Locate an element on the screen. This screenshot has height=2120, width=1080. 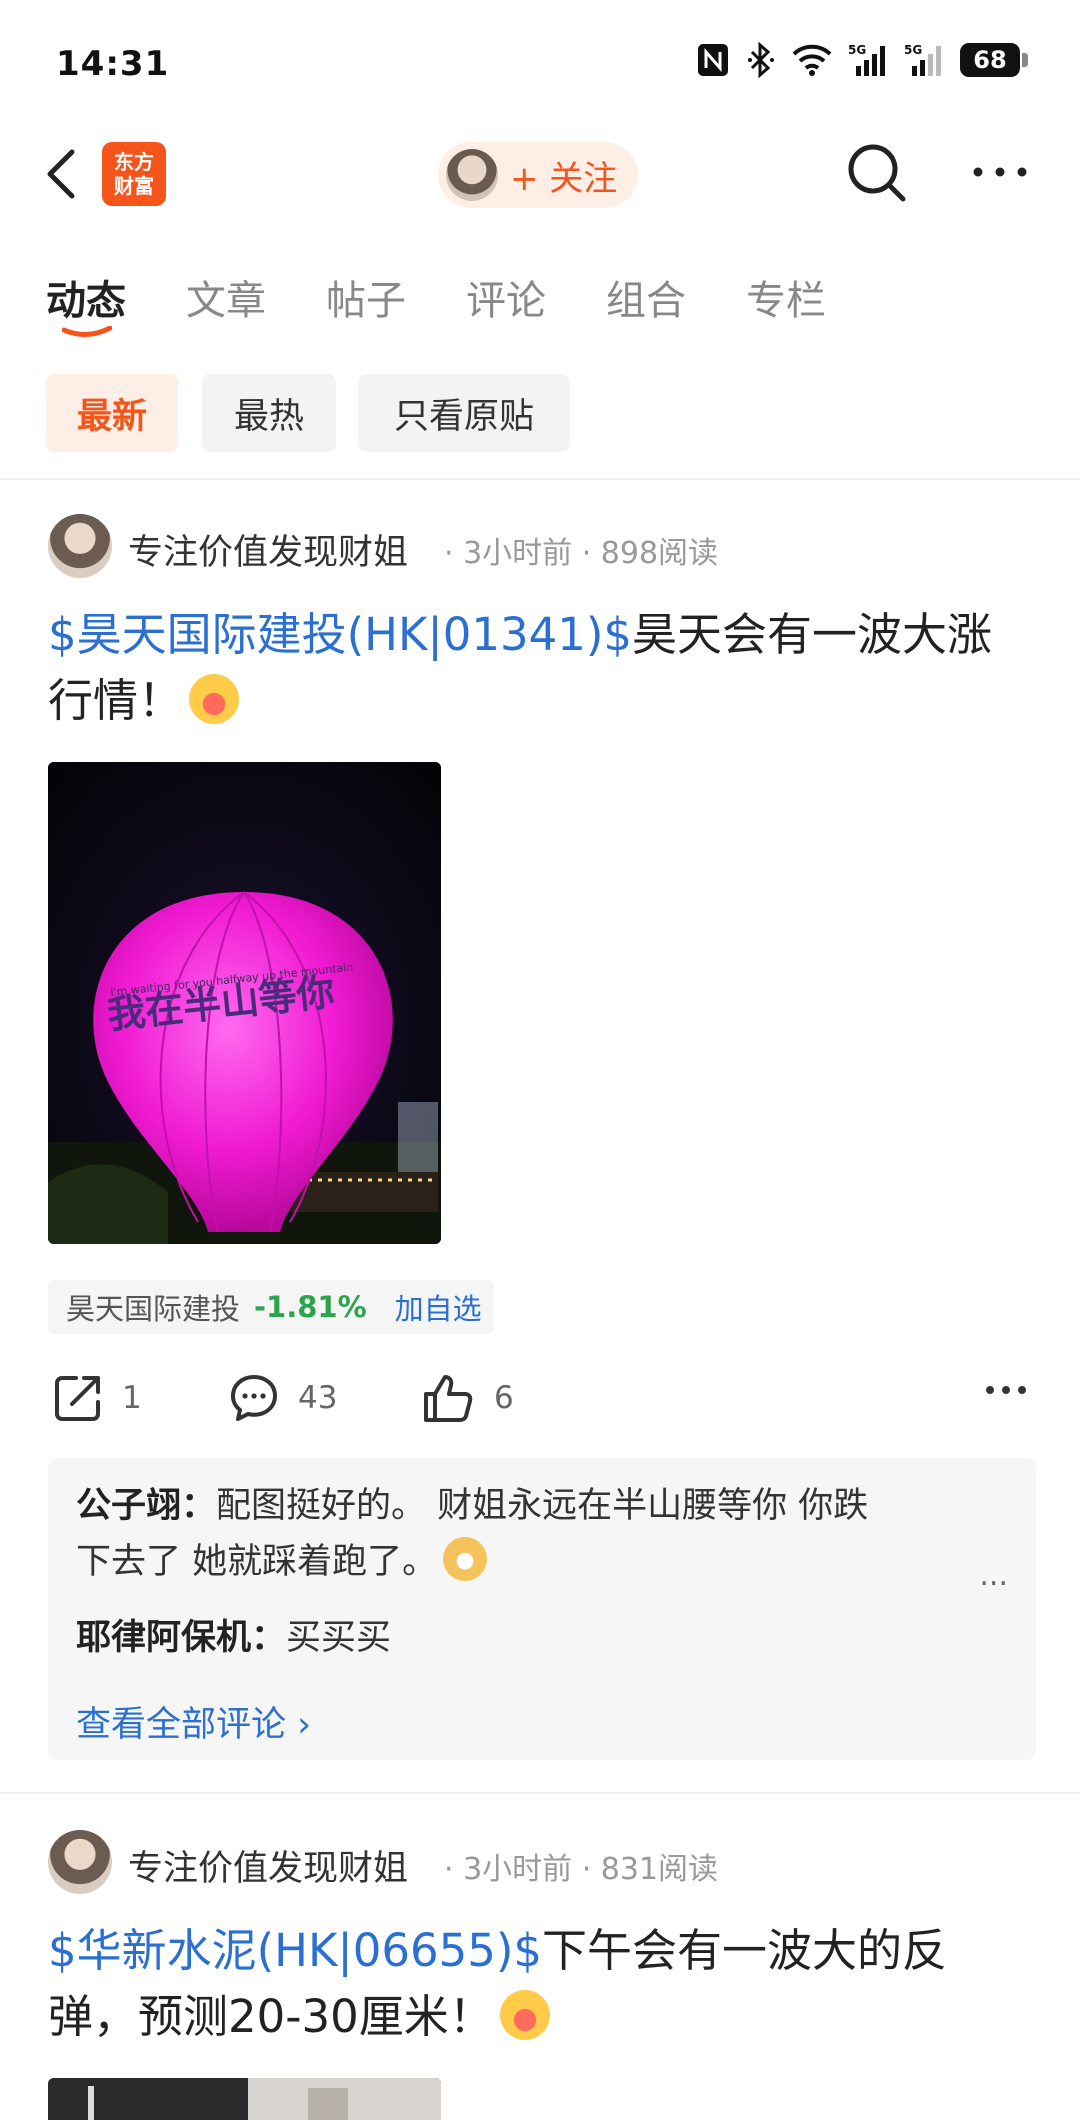
search-icon is located at coordinates (877, 173).